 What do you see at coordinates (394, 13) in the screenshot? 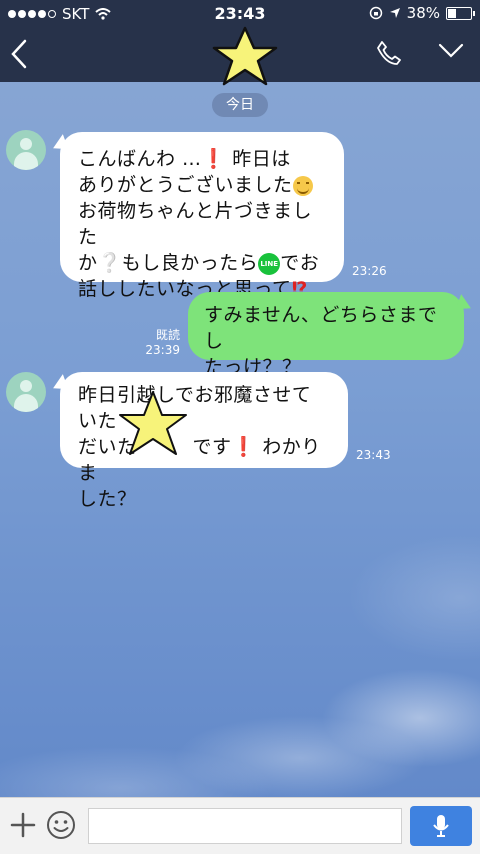
I see `location-arrow-icon` at bounding box center [394, 13].